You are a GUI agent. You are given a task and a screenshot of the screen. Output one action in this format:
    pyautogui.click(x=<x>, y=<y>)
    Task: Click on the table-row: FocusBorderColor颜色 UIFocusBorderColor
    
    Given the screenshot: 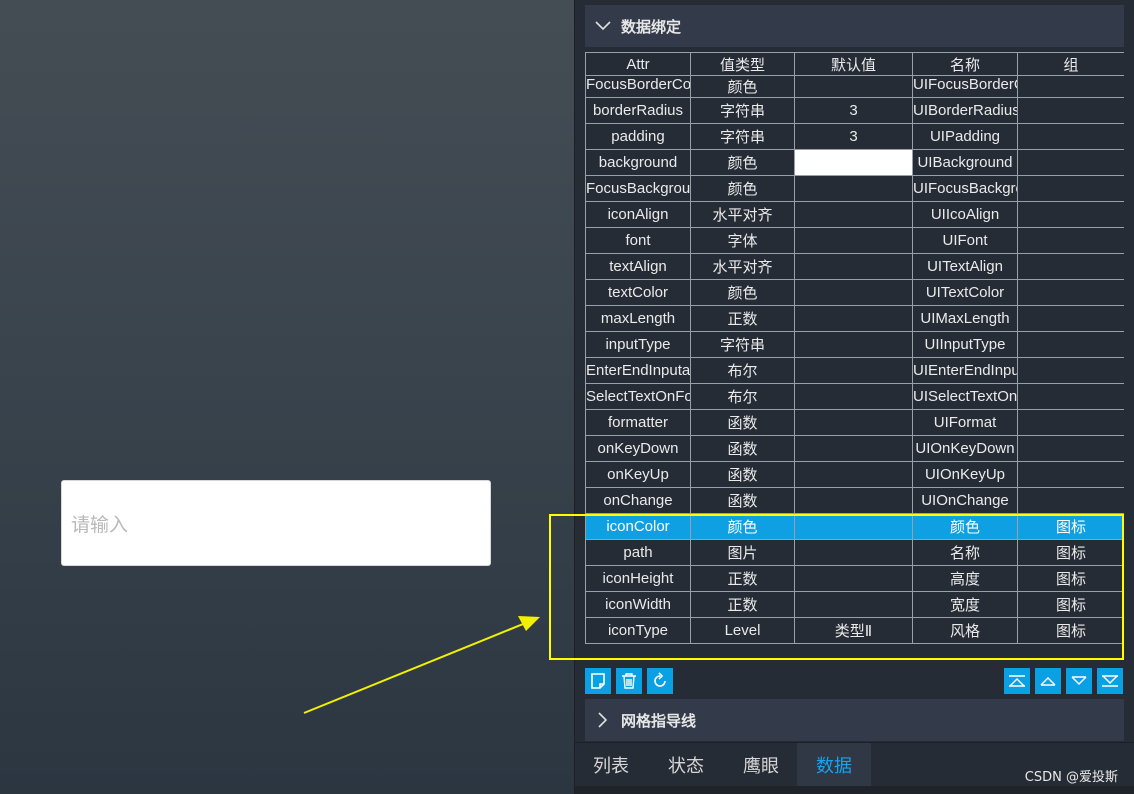 What is the action you would take?
    pyautogui.click(x=854, y=86)
    